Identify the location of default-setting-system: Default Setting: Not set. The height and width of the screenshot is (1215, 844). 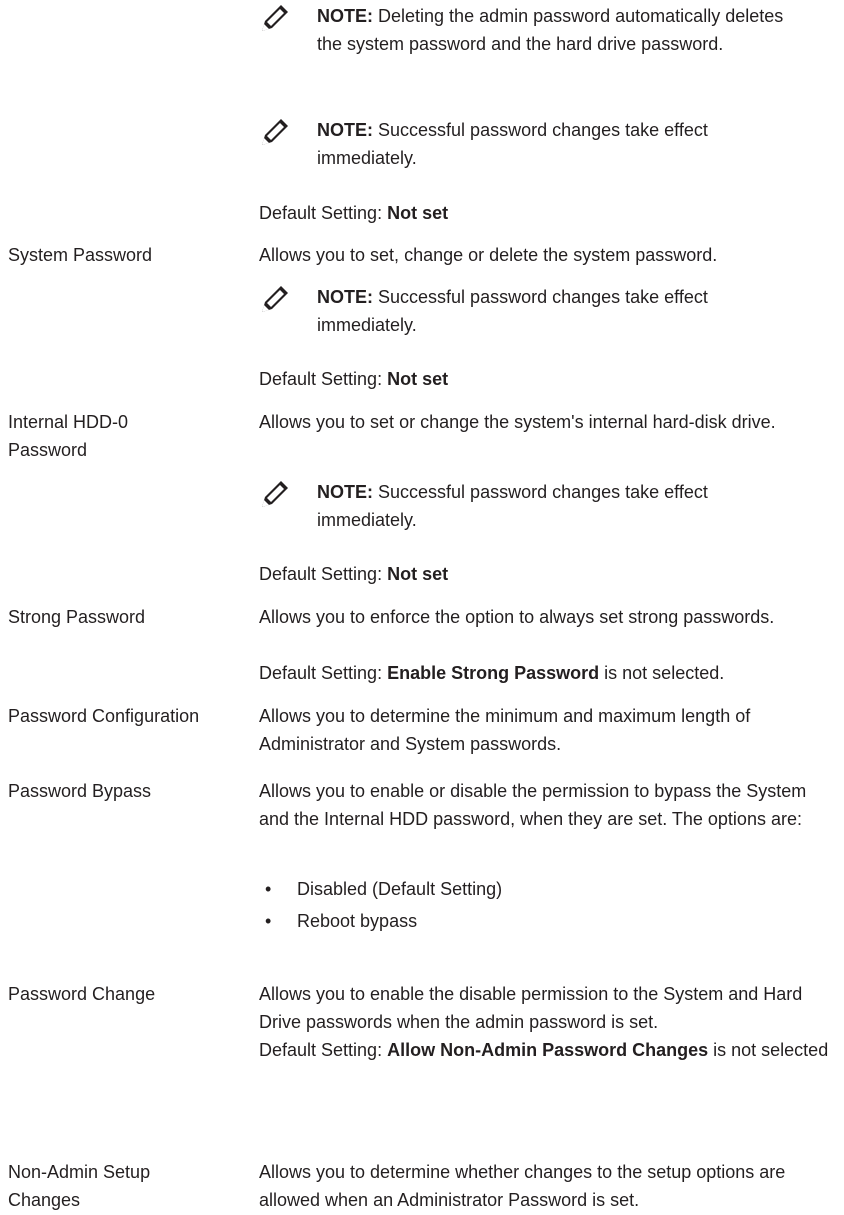
(354, 379).